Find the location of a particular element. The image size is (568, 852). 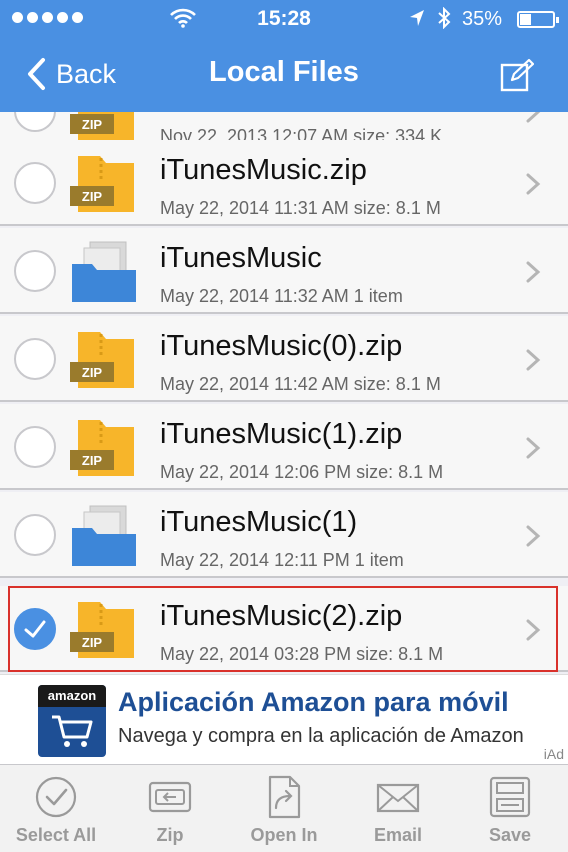

file-name: iTunesMusic.zip is located at coordinates (263, 170).